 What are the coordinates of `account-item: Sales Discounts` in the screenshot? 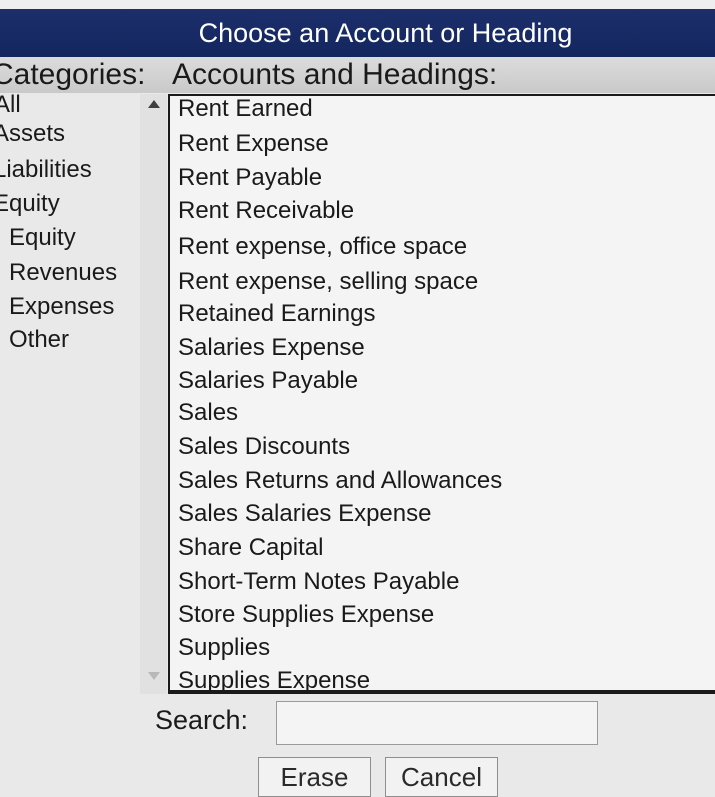 It's located at (264, 447).